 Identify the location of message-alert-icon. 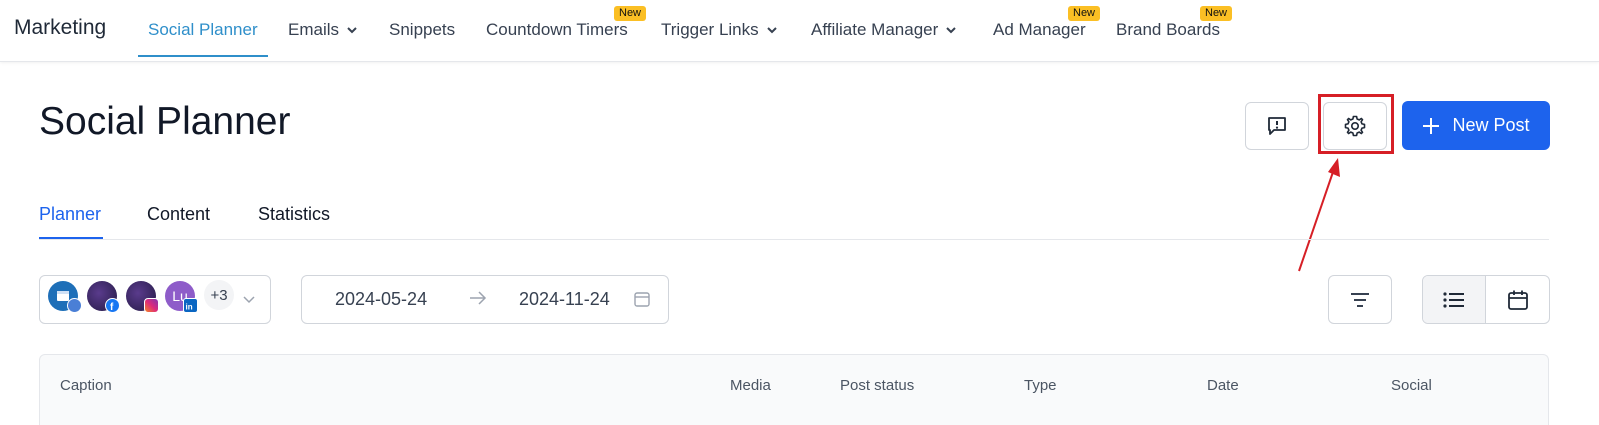
(1277, 126).